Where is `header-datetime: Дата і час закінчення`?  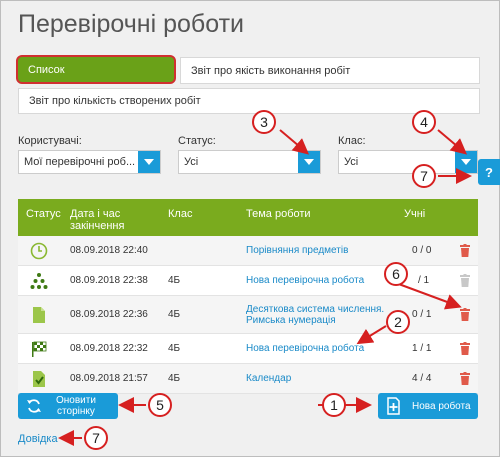 header-datetime: Дата і час закінчення is located at coordinates (97, 220).